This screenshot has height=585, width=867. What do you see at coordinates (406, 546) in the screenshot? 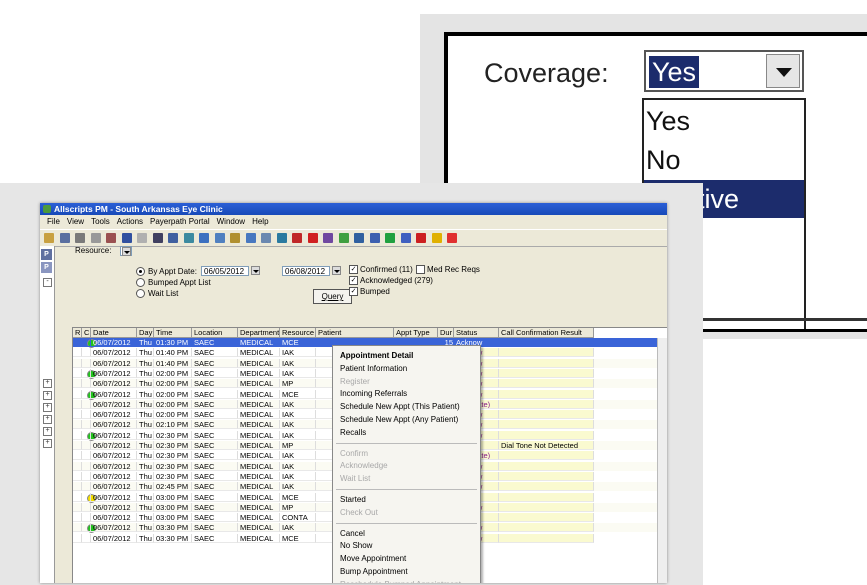
I see `context-menu-item-no-show: No Show` at bounding box center [406, 546].